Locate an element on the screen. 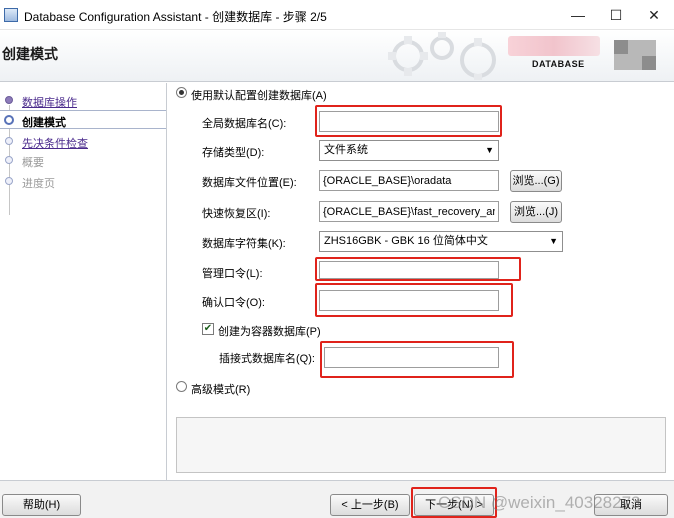  blurred-logo is located at coordinates (554, 46).